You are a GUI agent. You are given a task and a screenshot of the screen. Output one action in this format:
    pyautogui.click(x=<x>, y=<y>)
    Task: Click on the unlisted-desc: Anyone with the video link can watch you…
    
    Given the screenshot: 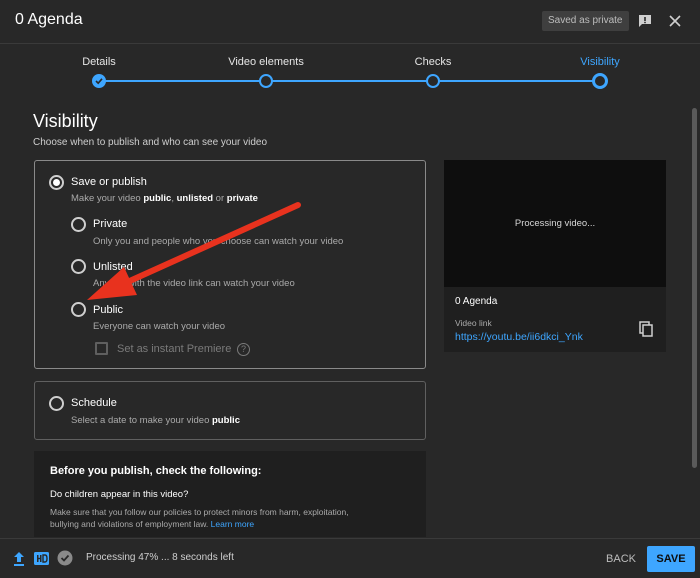 What is the action you would take?
    pyautogui.click(x=194, y=283)
    